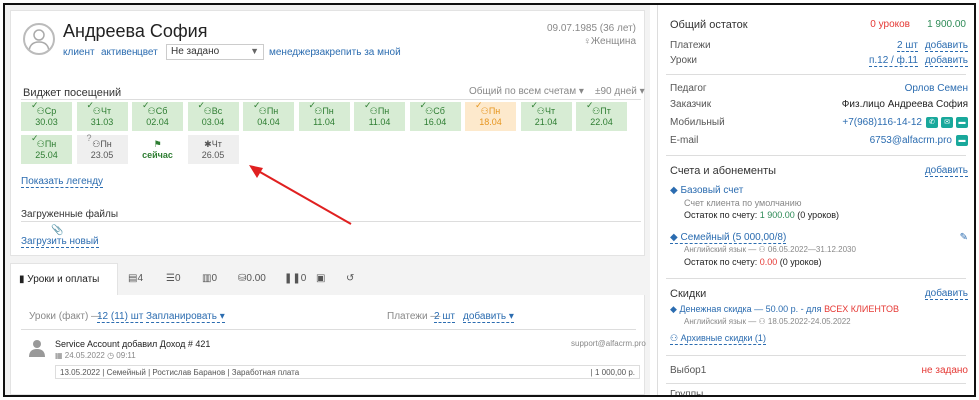 This screenshot has width=979, height=400. I want to click on days-filter: ±90 дней ▾, so click(620, 91).